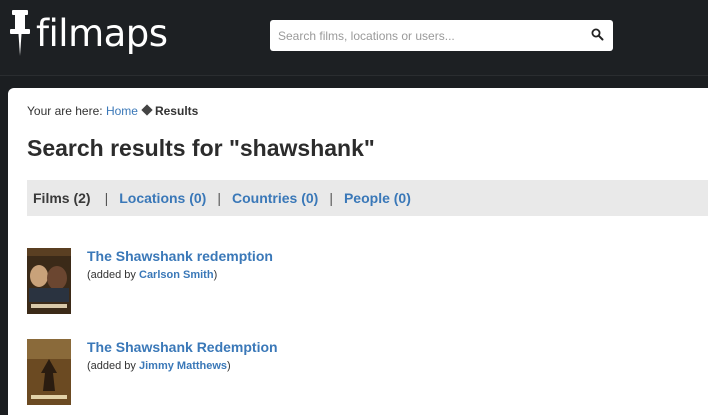  I want to click on result-added-by: (added by Jimmy Matthews), so click(159, 366).